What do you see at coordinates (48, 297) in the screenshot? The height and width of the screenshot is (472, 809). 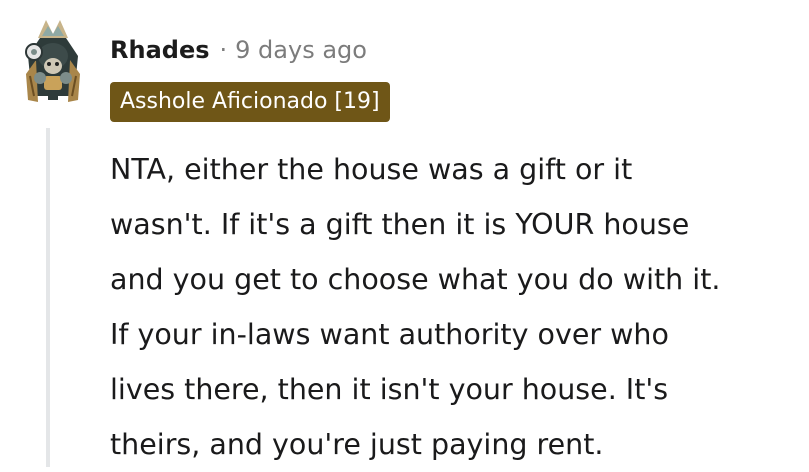 I see `thread-collapse-line` at bounding box center [48, 297].